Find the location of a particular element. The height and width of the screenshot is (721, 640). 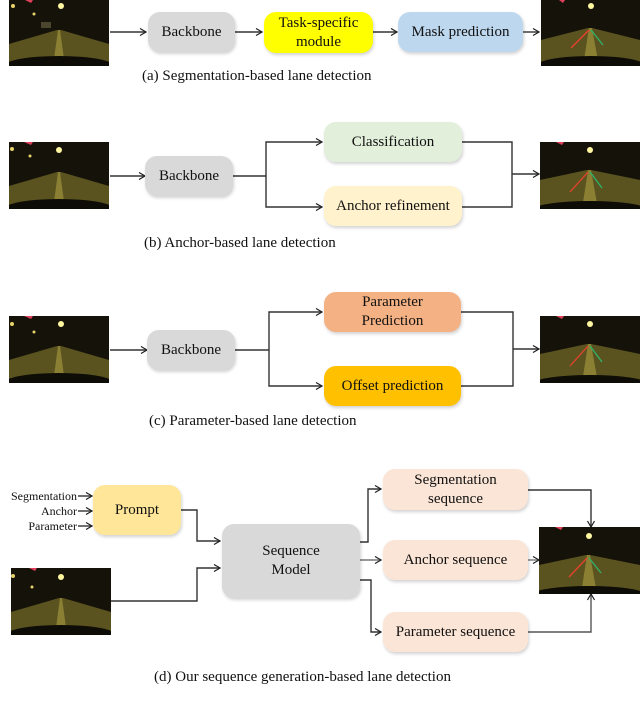

backbone-box-b: Backbone is located at coordinates (189, 176).